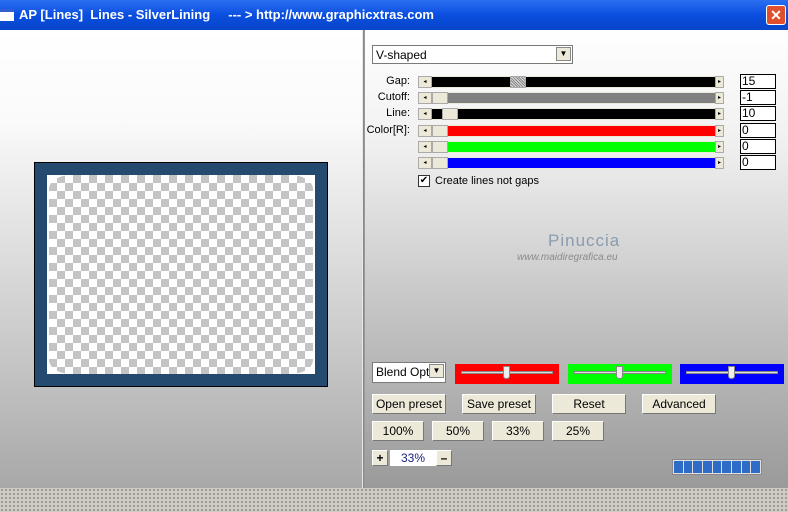 The image size is (788, 512). Describe the element at coordinates (413, 458) in the screenshot. I see `zoom-value: 33%` at that location.